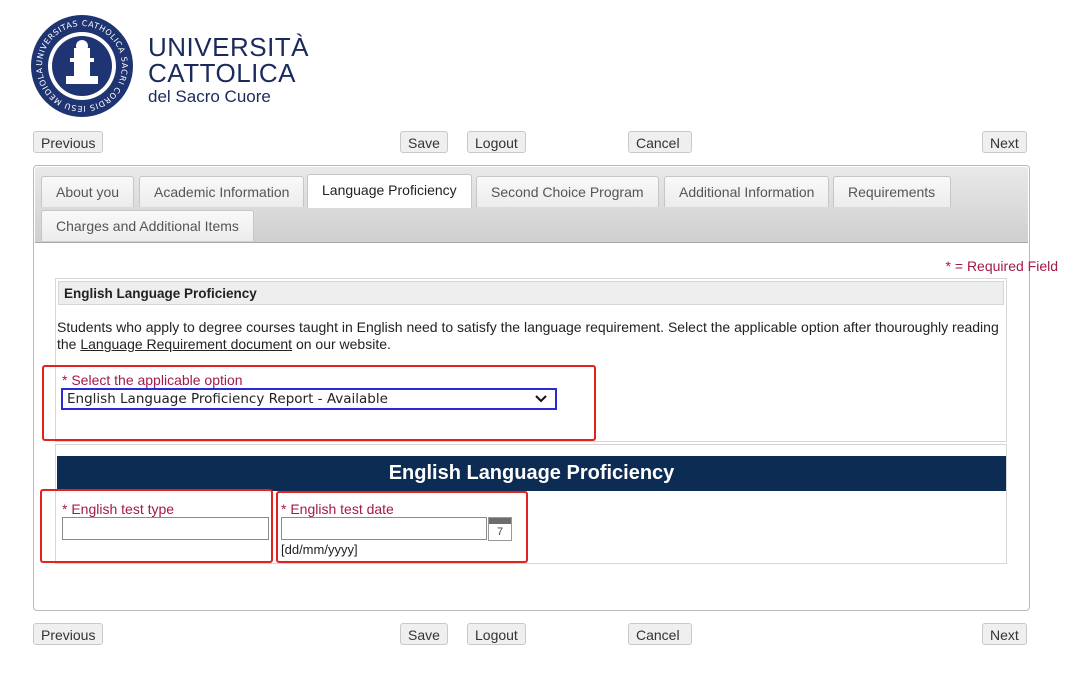 The height and width of the screenshot is (689, 1080). Describe the element at coordinates (567, 191) in the screenshot. I see `tab-second-choice-program: Second Choice Program` at that location.